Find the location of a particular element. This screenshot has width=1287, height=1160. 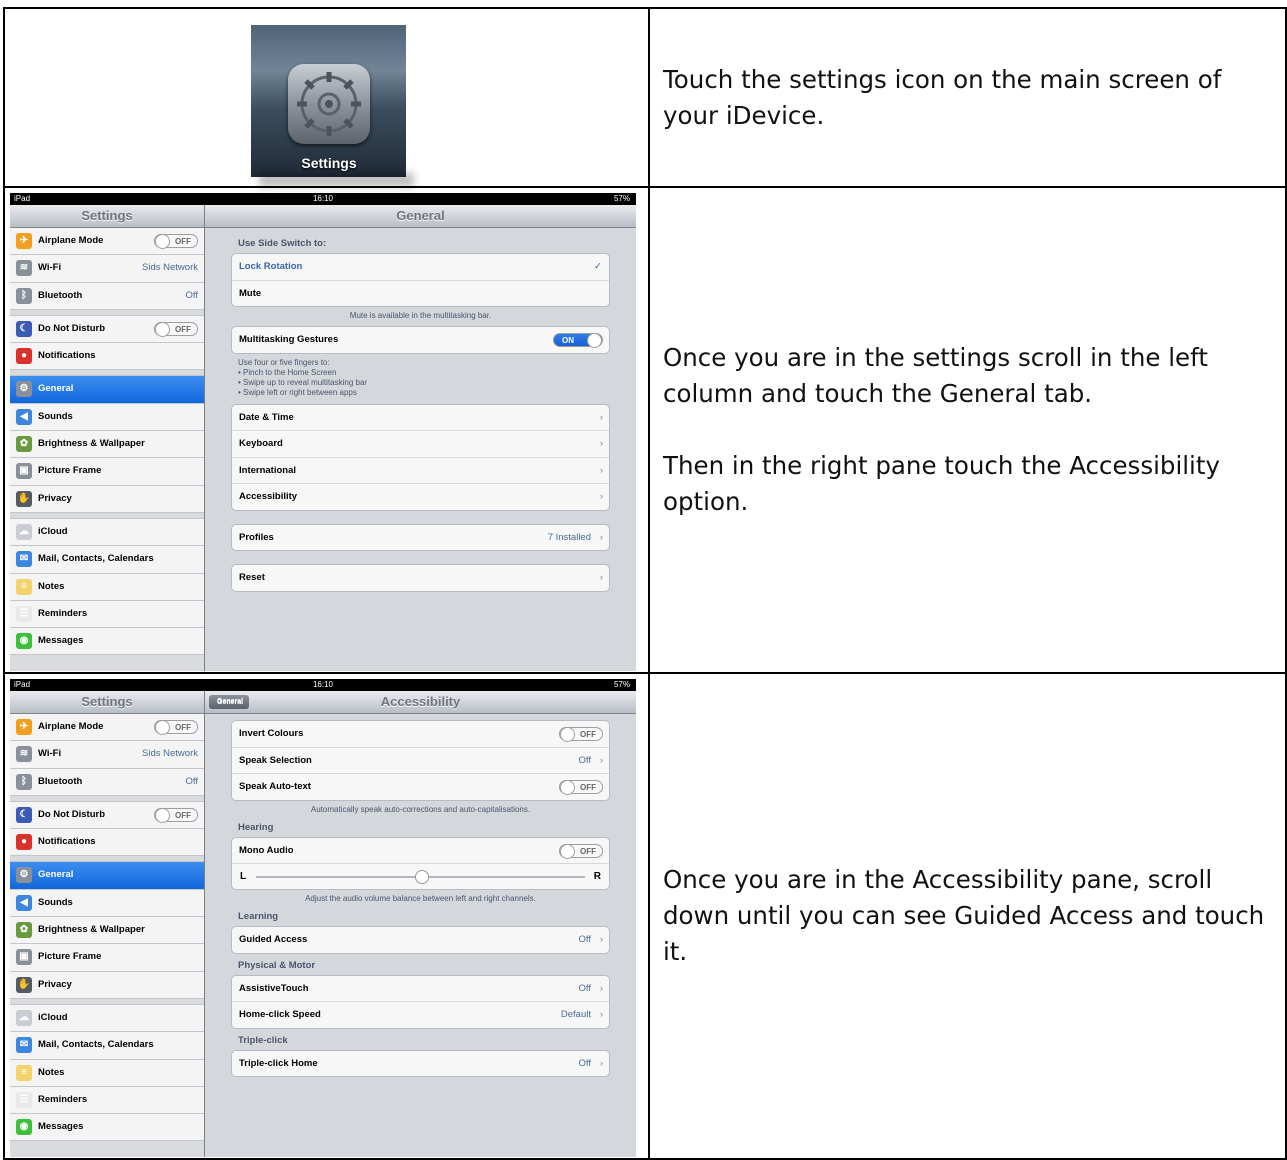

lock-rotation-option: Lock Rotation ✓ is located at coordinates (420, 267).